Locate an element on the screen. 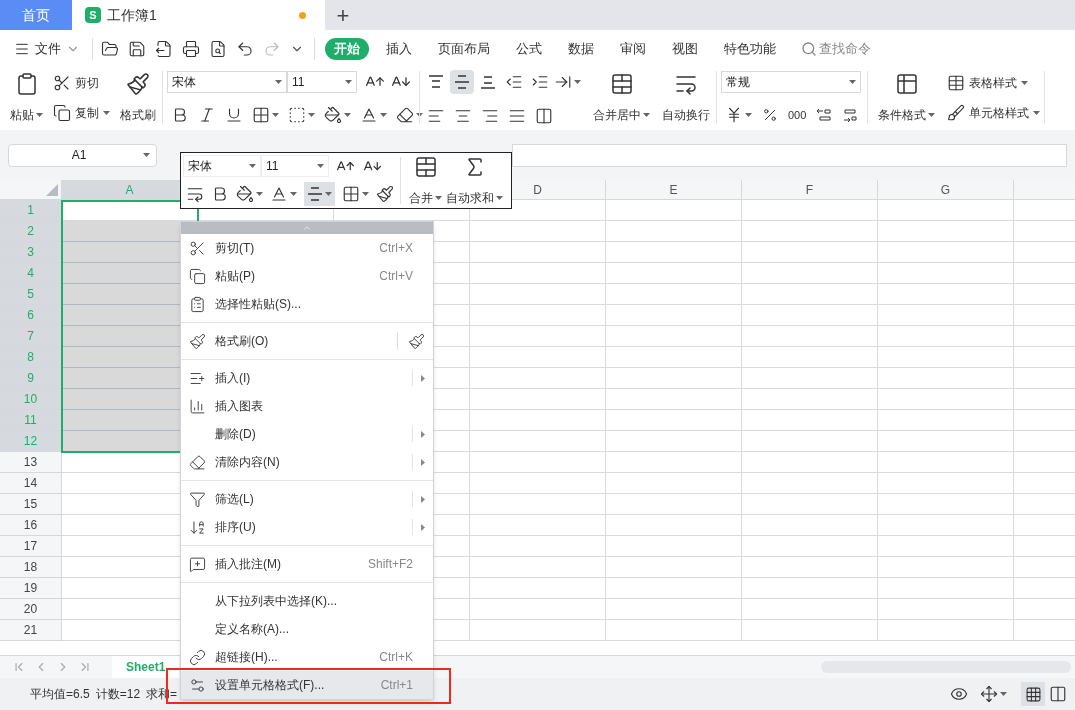 The width and height of the screenshot is (1075, 710). increase-decimal-icon is located at coordinates (824, 115).